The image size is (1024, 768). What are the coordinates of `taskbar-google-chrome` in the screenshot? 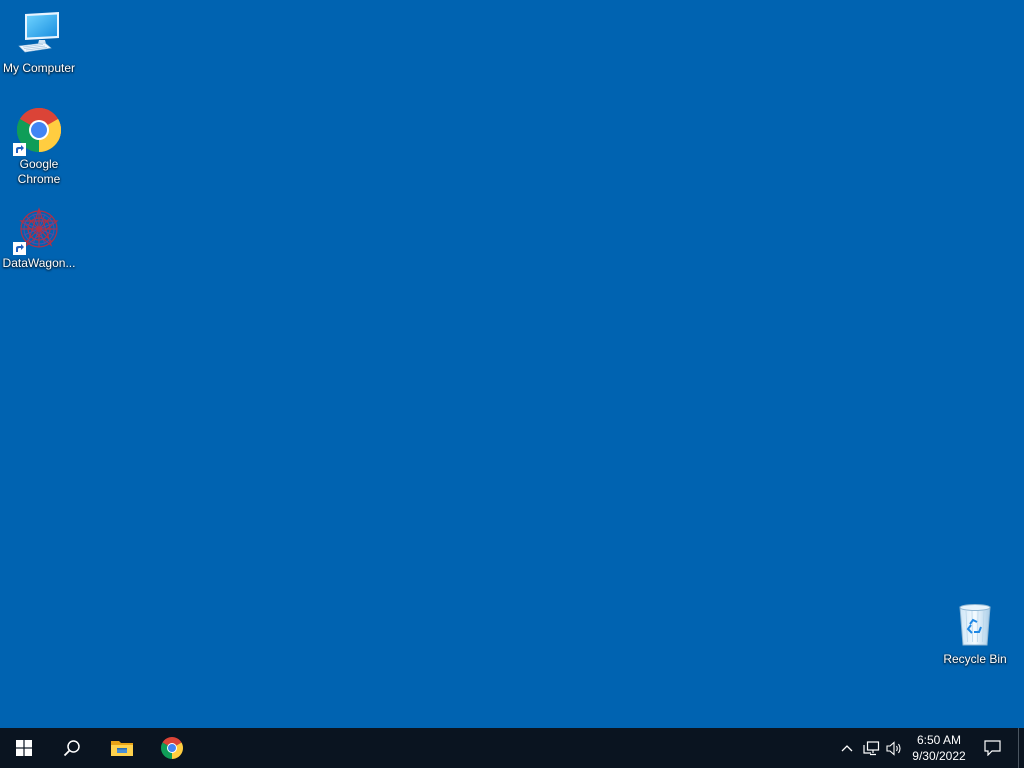 It's located at (172, 748).